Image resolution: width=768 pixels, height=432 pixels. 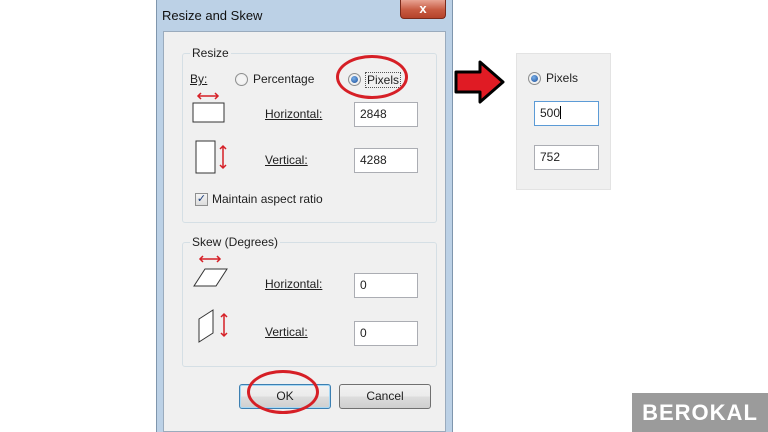 I want to click on pixels-label: Pixels, so click(x=383, y=80).